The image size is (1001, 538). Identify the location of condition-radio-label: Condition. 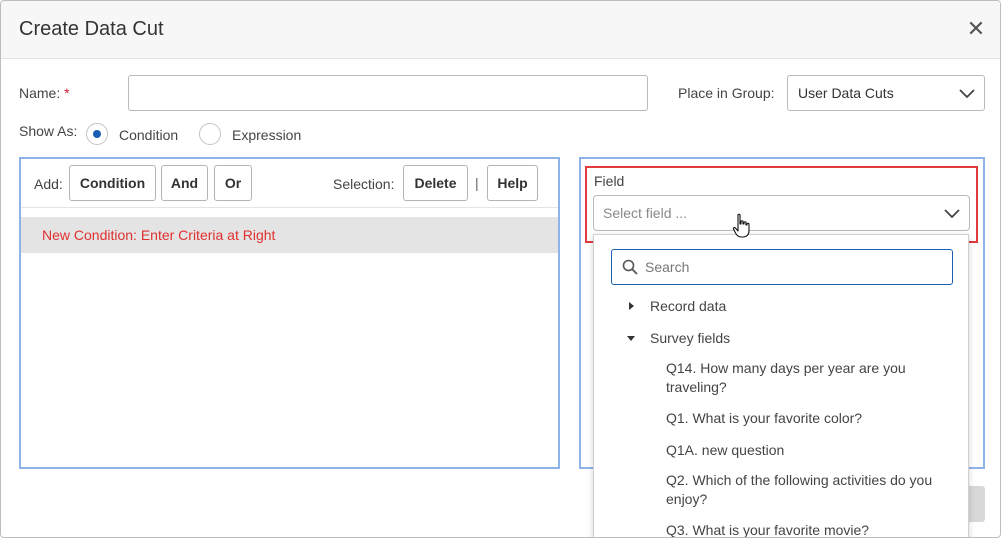
(149, 135).